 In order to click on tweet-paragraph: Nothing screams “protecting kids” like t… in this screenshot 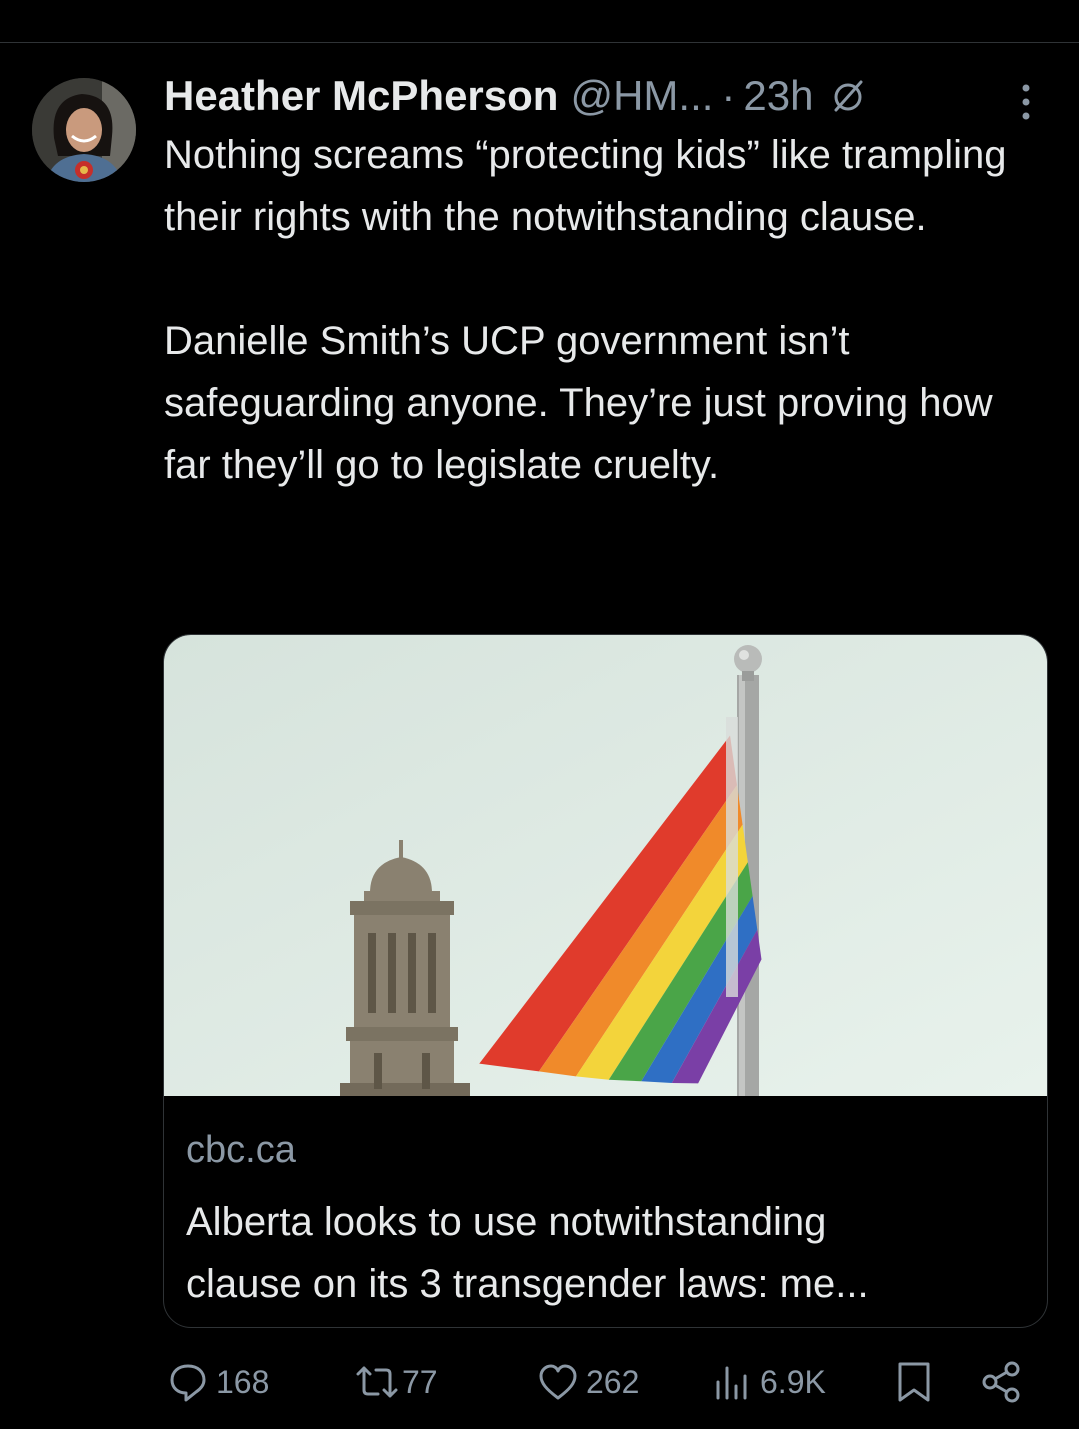, I will do `click(585, 186)`.